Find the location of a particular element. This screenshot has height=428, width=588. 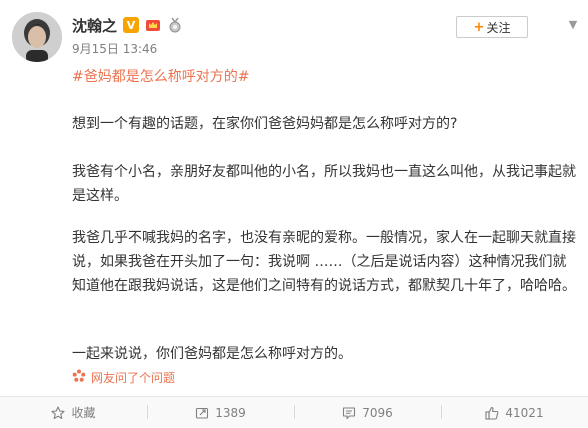

post-time: 9月15日 13:46 is located at coordinates (114, 48).